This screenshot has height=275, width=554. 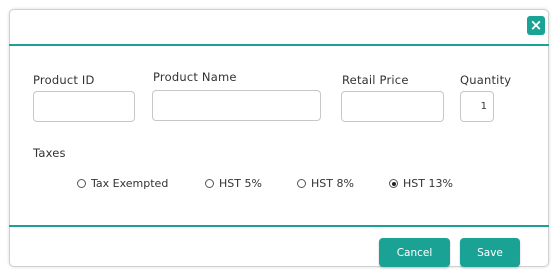 What do you see at coordinates (64, 80) in the screenshot?
I see `product-id-label: Product ID` at bounding box center [64, 80].